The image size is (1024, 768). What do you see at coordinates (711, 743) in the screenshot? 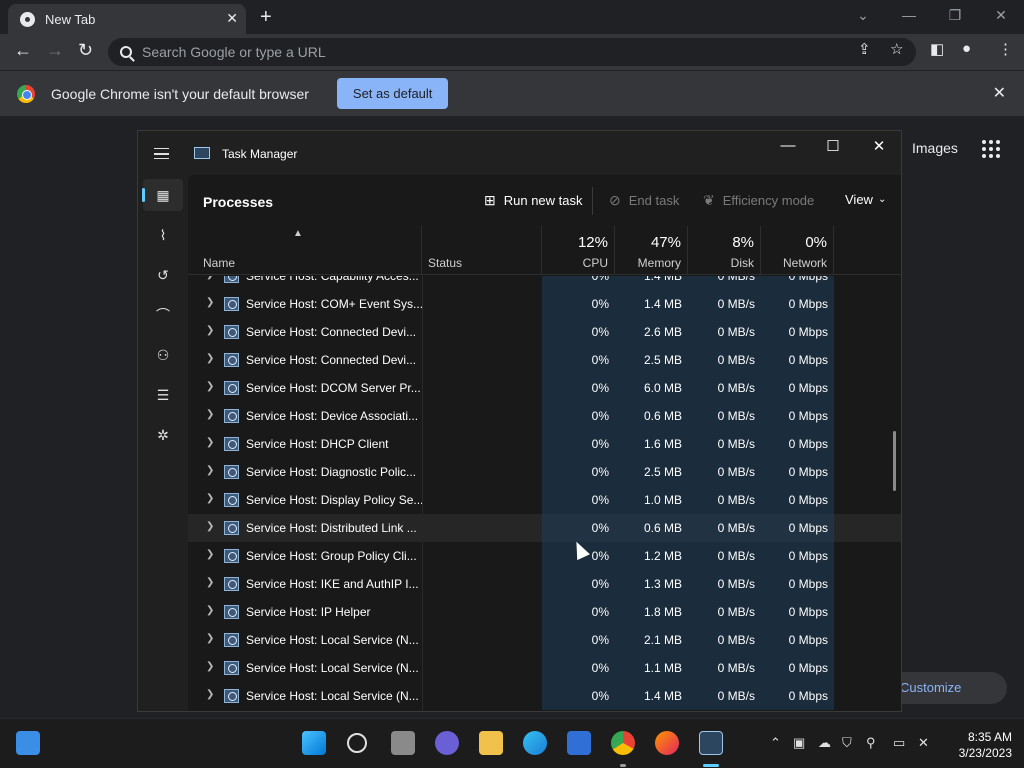
I see `task-manager-taskbar-icon` at bounding box center [711, 743].